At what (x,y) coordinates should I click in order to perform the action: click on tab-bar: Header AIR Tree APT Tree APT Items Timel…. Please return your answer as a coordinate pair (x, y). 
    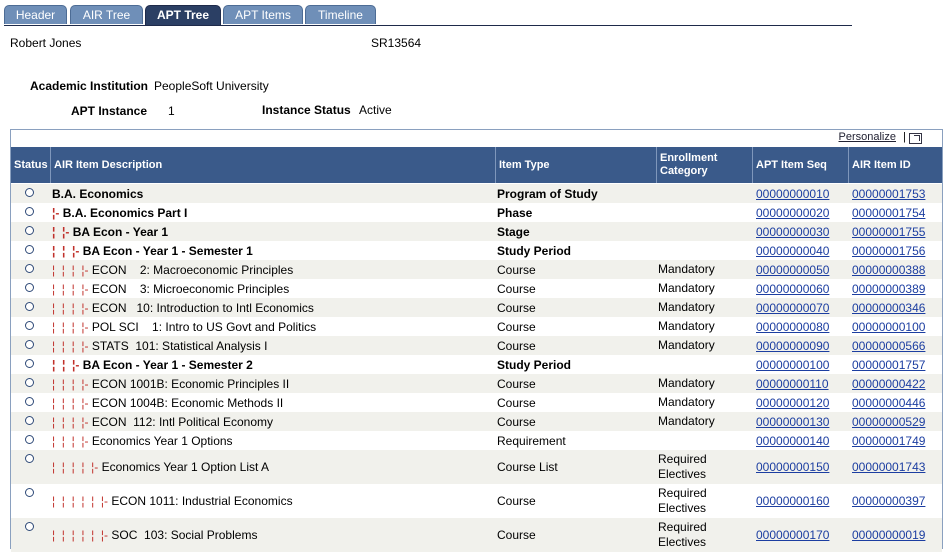
    Looking at the image, I should click on (428, 15).